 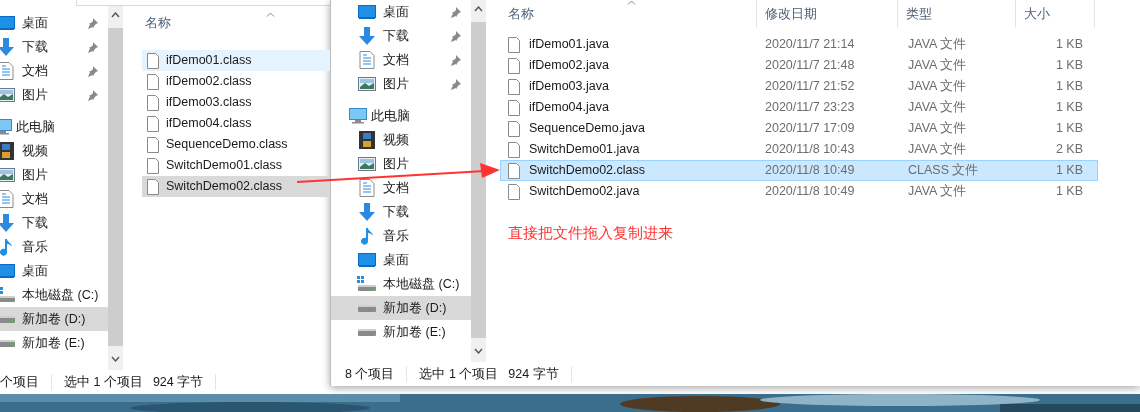 What do you see at coordinates (590, 233) in the screenshot?
I see `annotation-text: 直接把文件拖入复制进来` at bounding box center [590, 233].